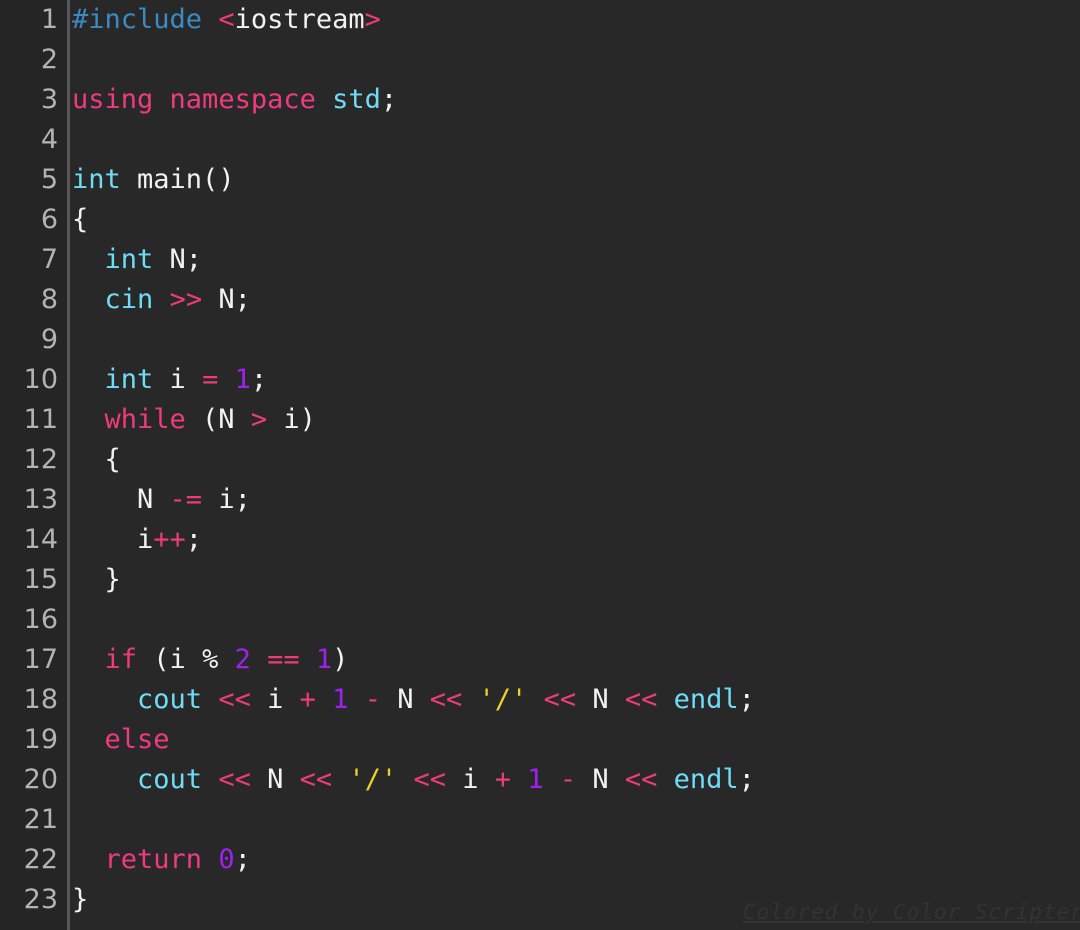  I want to click on code-line: 15 }, so click(540, 580).